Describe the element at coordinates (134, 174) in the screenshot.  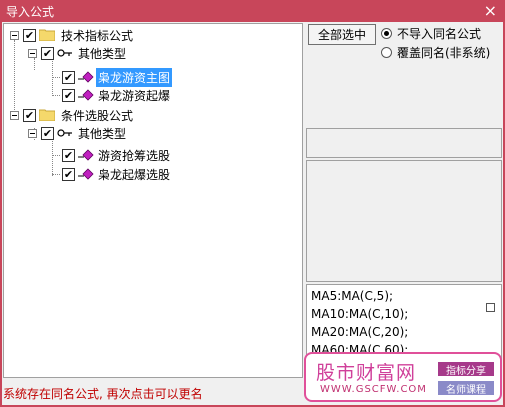
I see `tree-node-label: 枭龙起爆选股` at that location.